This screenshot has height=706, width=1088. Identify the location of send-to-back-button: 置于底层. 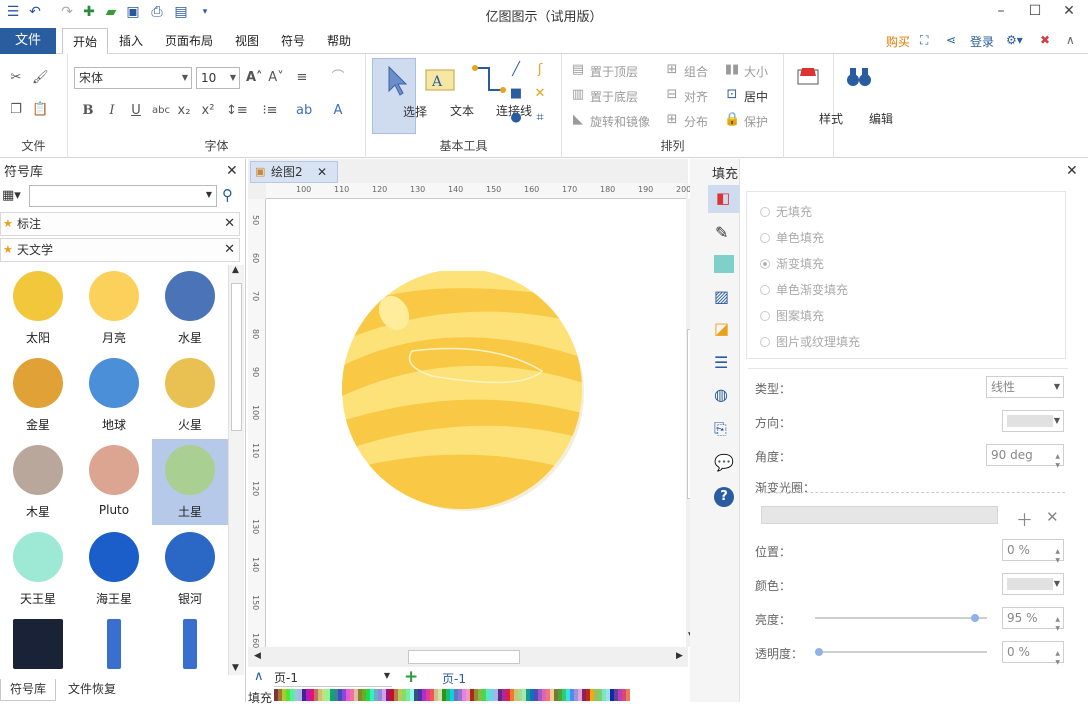
(614, 96).